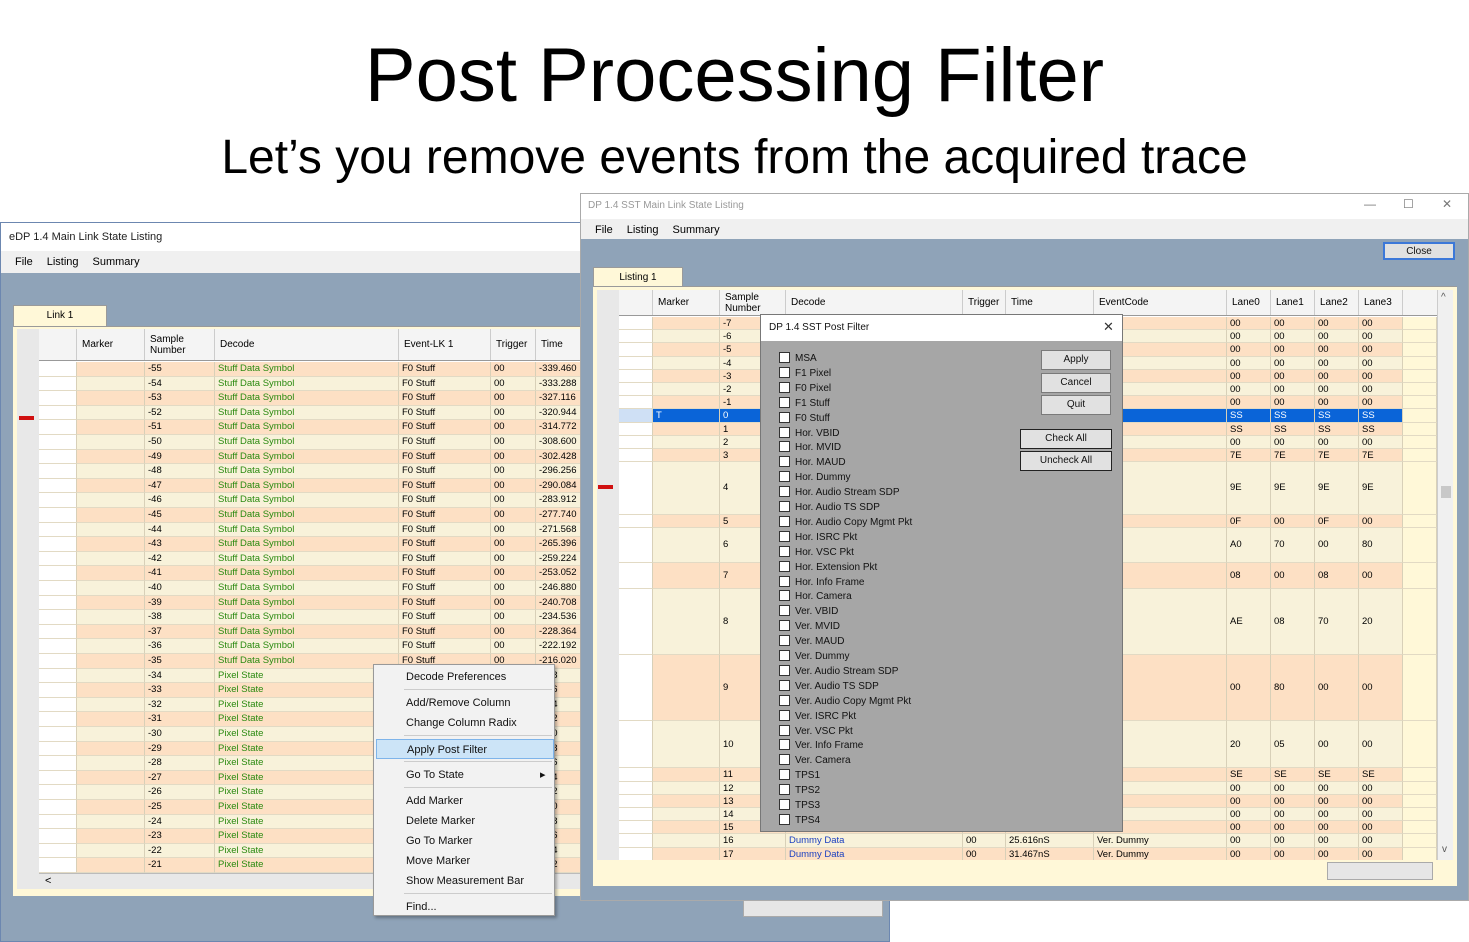 The height and width of the screenshot is (942, 1469). What do you see at coordinates (839, 492) in the screenshot?
I see `filter-checkbox: Hor. Audio Stream SDP` at bounding box center [839, 492].